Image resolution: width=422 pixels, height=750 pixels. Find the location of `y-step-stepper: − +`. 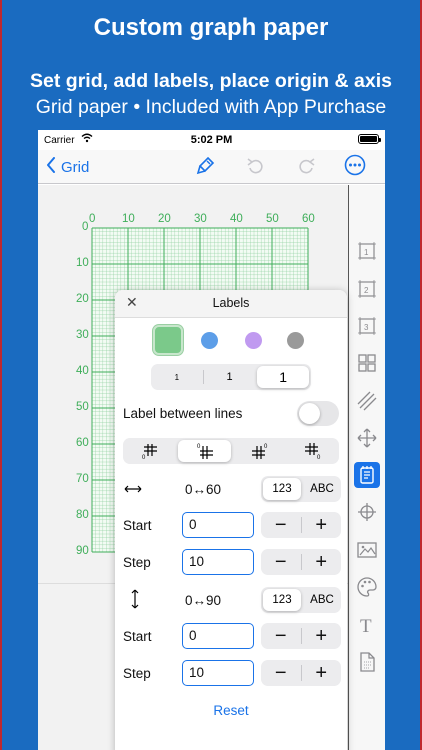

y-step-stepper: − + is located at coordinates (301, 673).